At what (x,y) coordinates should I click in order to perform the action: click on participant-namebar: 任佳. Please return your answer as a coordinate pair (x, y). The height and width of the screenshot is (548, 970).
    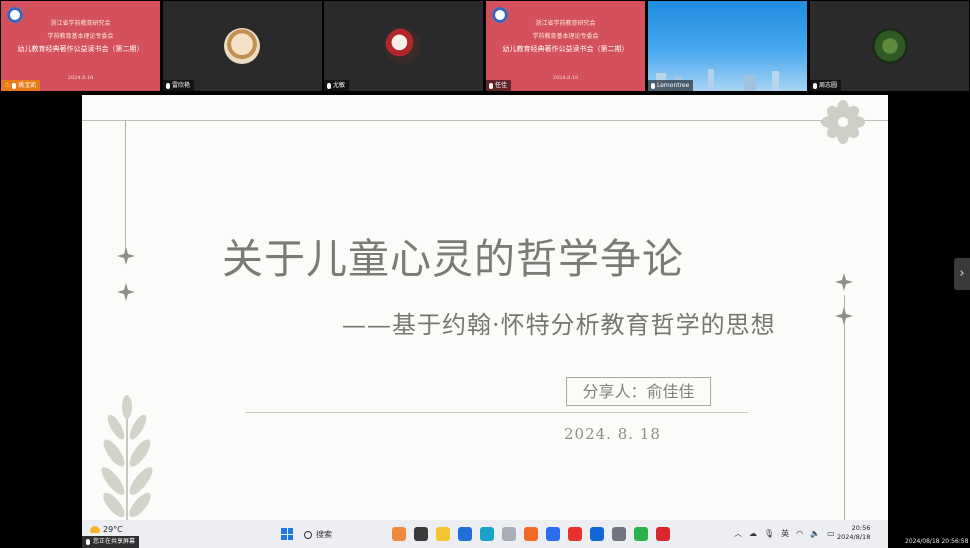
    Looking at the image, I should click on (499, 85).